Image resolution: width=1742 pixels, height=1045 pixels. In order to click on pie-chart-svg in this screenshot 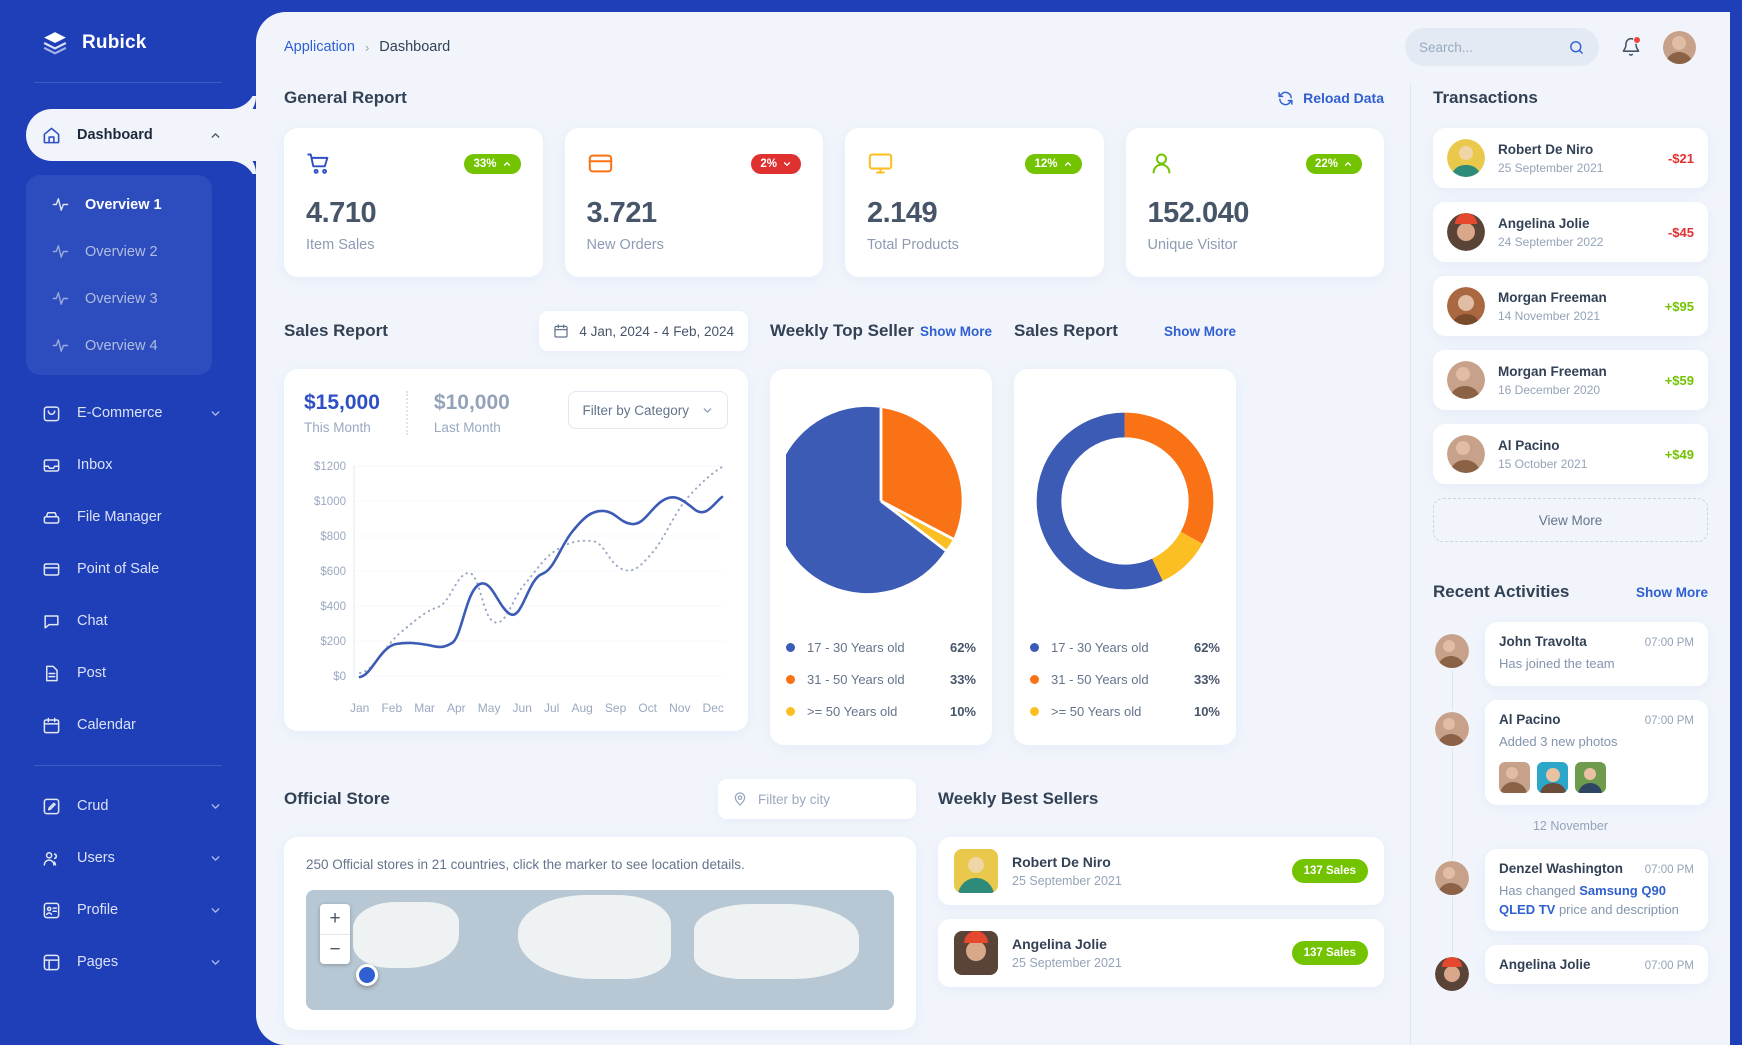, I will do `click(874, 500)`.